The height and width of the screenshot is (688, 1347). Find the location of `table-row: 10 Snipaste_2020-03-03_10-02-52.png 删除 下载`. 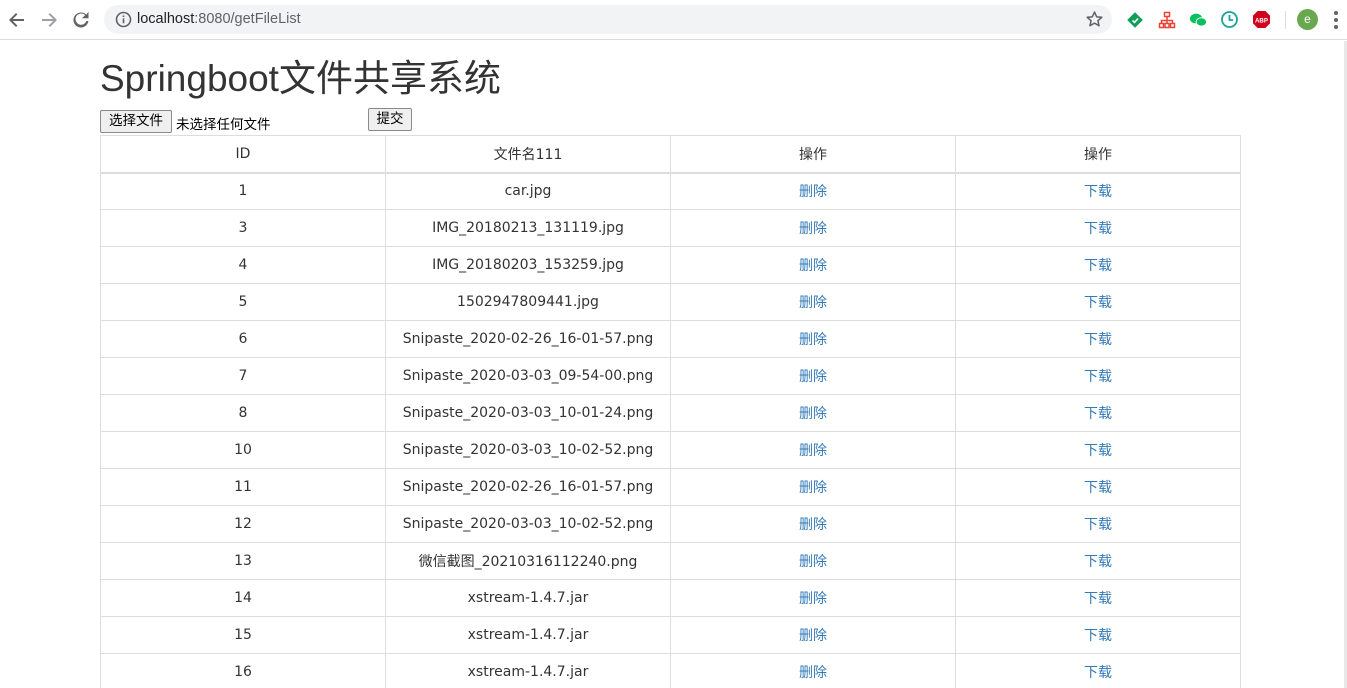

table-row: 10 Snipaste_2020-03-03_10-02-52.png 删除 下载 is located at coordinates (670, 450).